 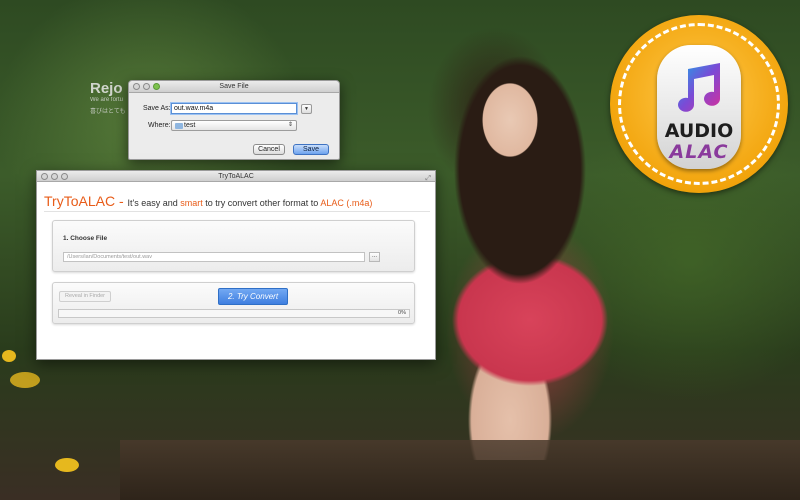 What do you see at coordinates (191, 203) in the screenshot?
I see `headline-smart: smart` at bounding box center [191, 203].